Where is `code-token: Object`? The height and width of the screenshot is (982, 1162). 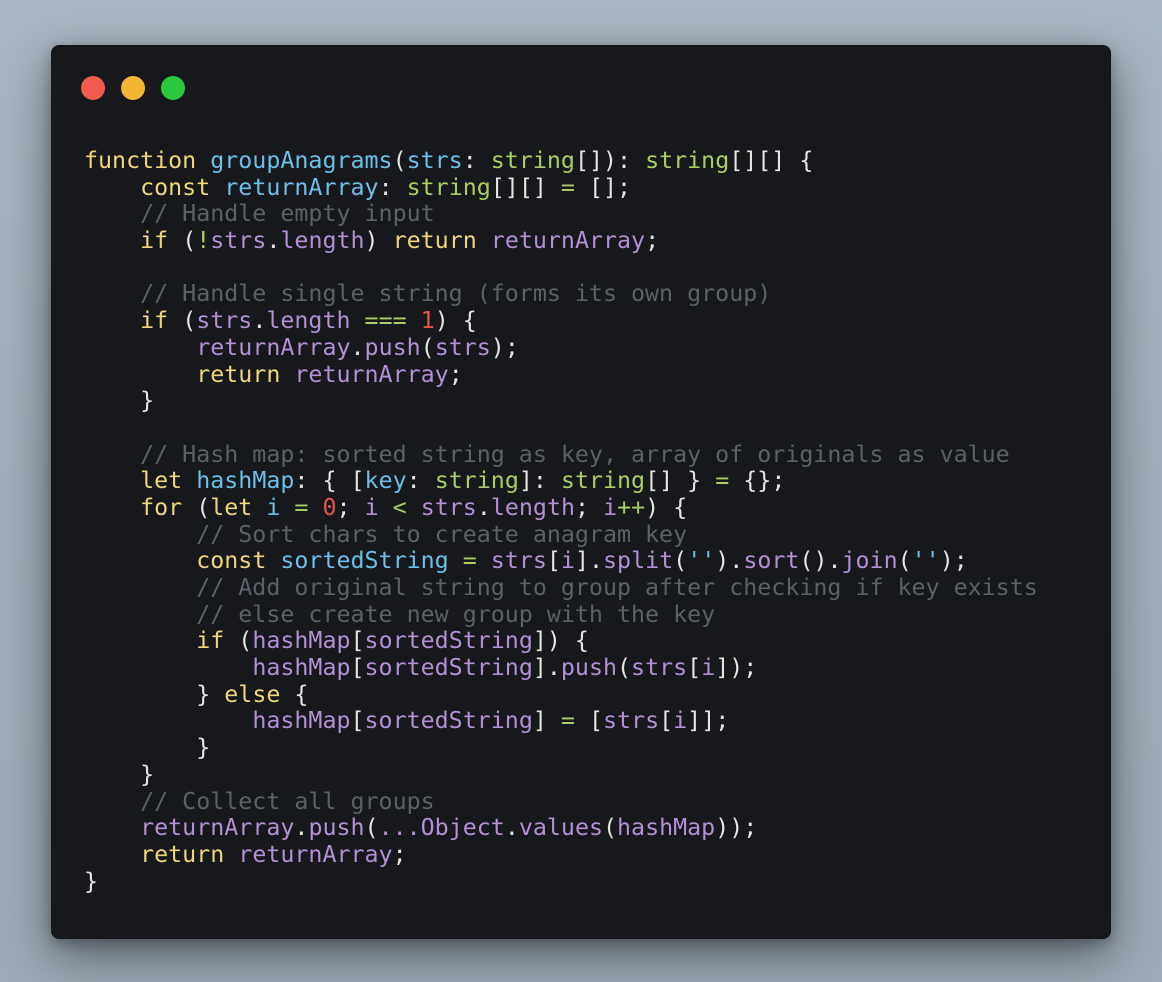 code-token: Object is located at coordinates (462, 828).